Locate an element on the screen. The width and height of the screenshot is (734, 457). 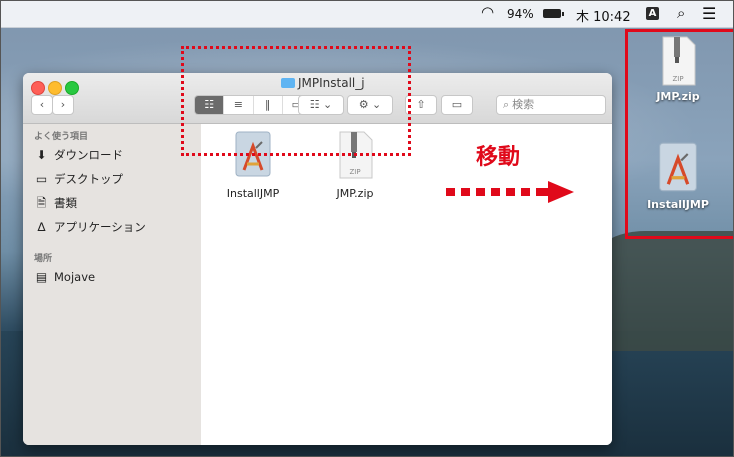
sidebar-item-documents: 🗎 書類 is located at coordinates (55, 203).